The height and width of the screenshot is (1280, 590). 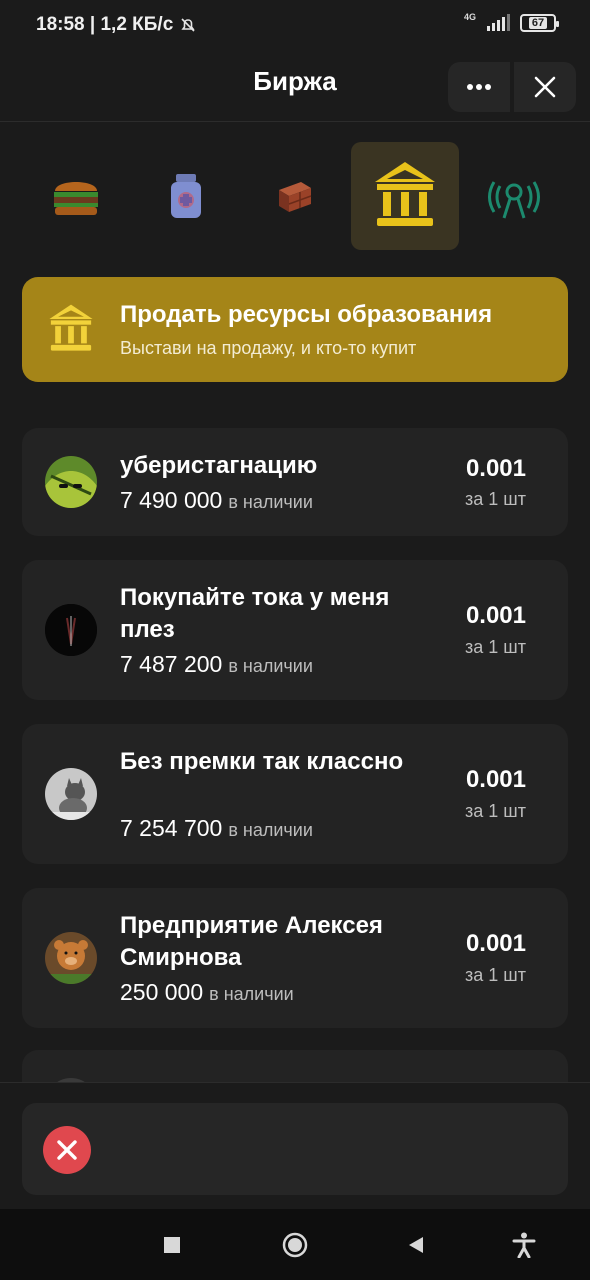 I want to click on broadcast-tower-icon, so click(x=514, y=200).